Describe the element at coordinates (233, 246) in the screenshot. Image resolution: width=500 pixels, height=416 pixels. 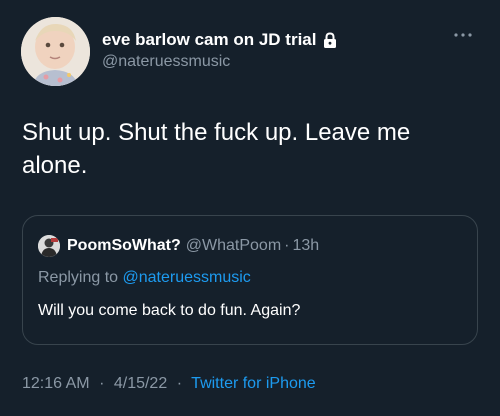
I see `quoted-author-handle: @WhatPoom` at that location.